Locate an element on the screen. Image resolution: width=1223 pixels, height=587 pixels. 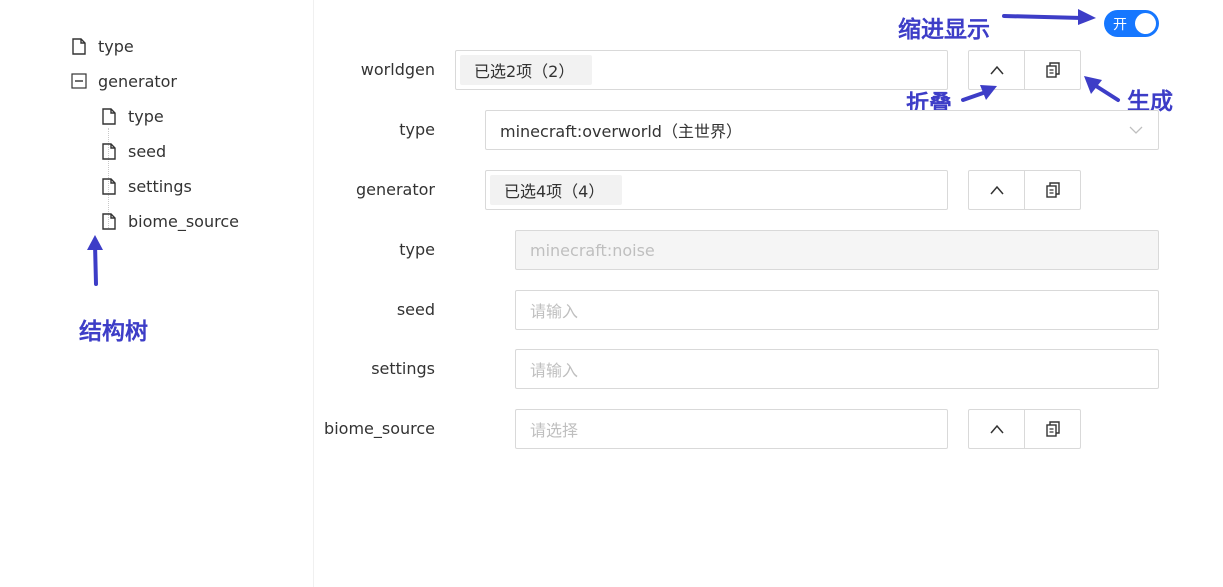
chevron-down-icon is located at coordinates (1136, 130).